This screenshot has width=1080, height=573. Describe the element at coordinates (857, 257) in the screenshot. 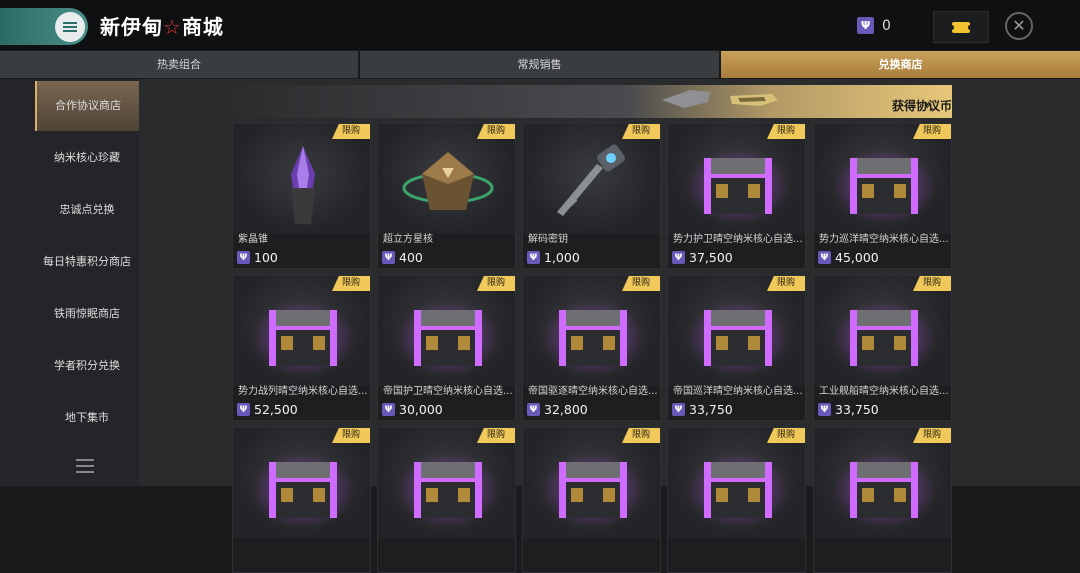

I see `price-value: 45,000` at that location.